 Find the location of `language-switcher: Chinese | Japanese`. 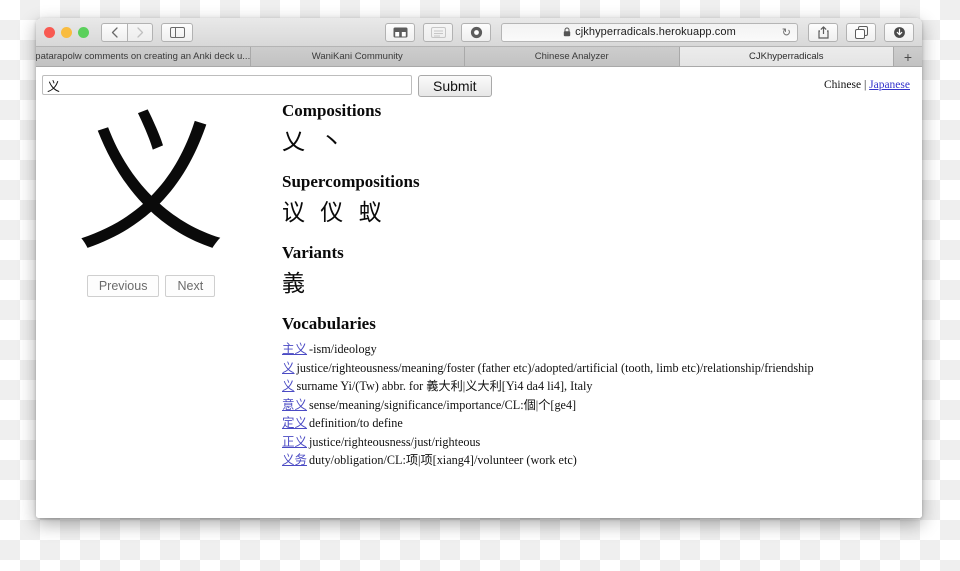

language-switcher: Chinese | Japanese is located at coordinates (867, 85).